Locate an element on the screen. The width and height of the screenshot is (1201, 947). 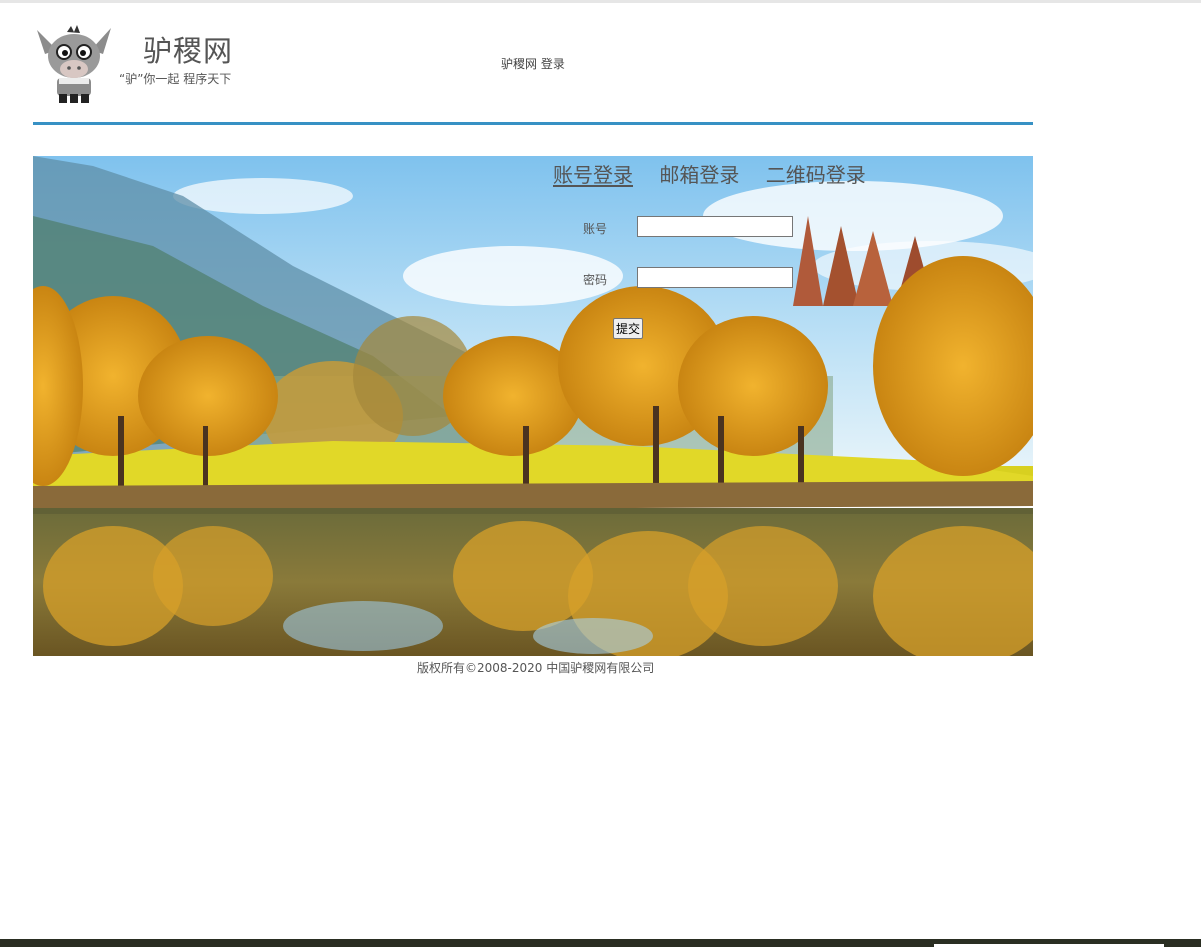
tab-email-login: 邮箱登录 is located at coordinates (699, 173).